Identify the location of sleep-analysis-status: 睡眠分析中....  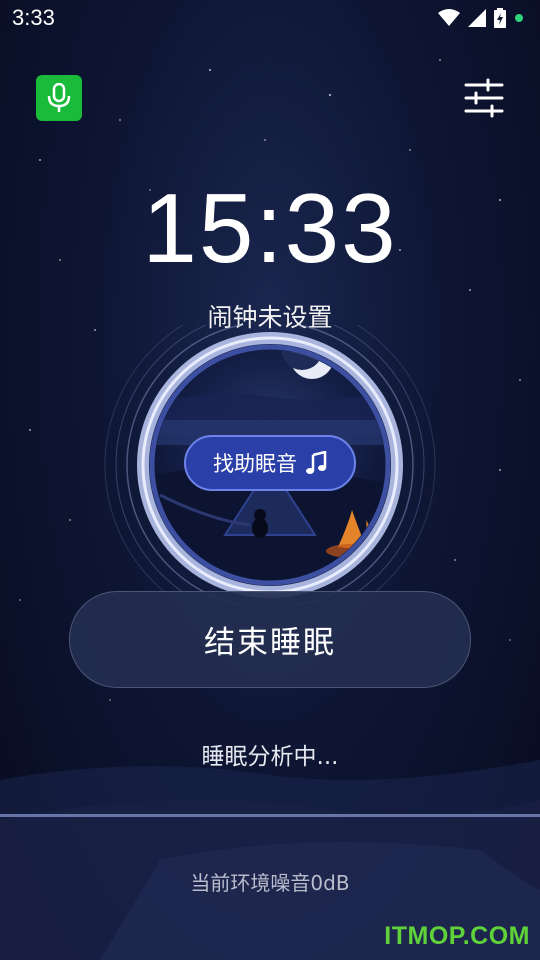
(270, 757).